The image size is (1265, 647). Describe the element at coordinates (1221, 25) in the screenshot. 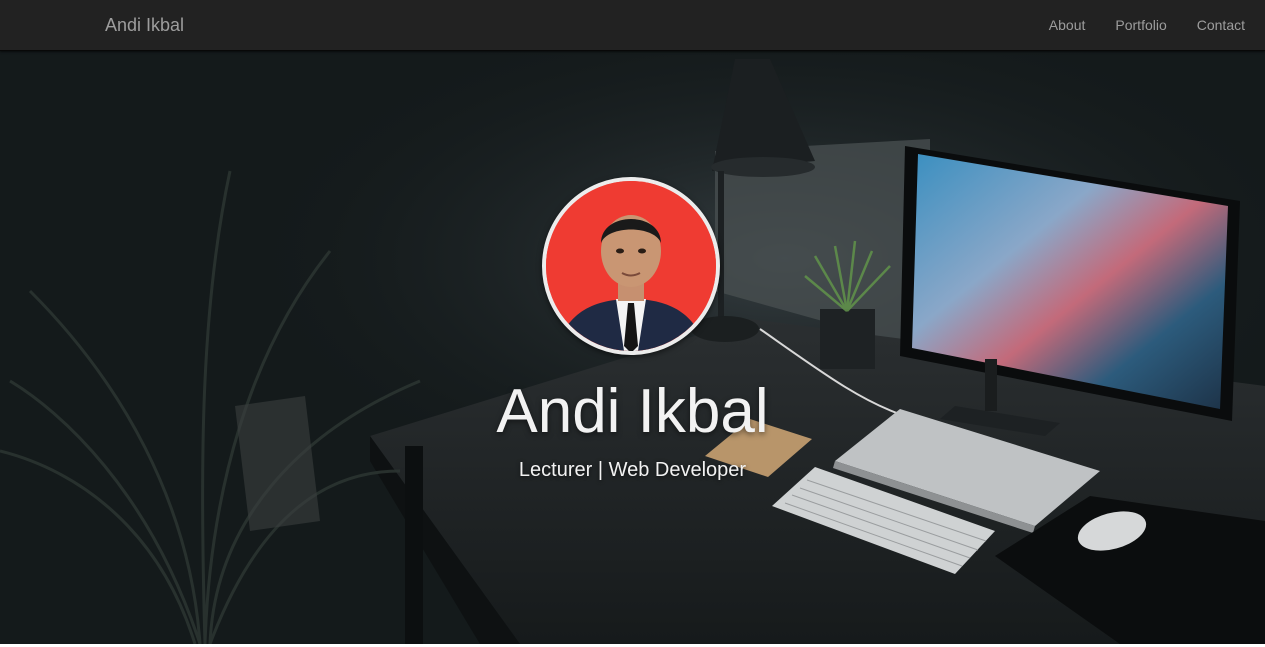

I see `nav-link-contact: Contact` at that location.